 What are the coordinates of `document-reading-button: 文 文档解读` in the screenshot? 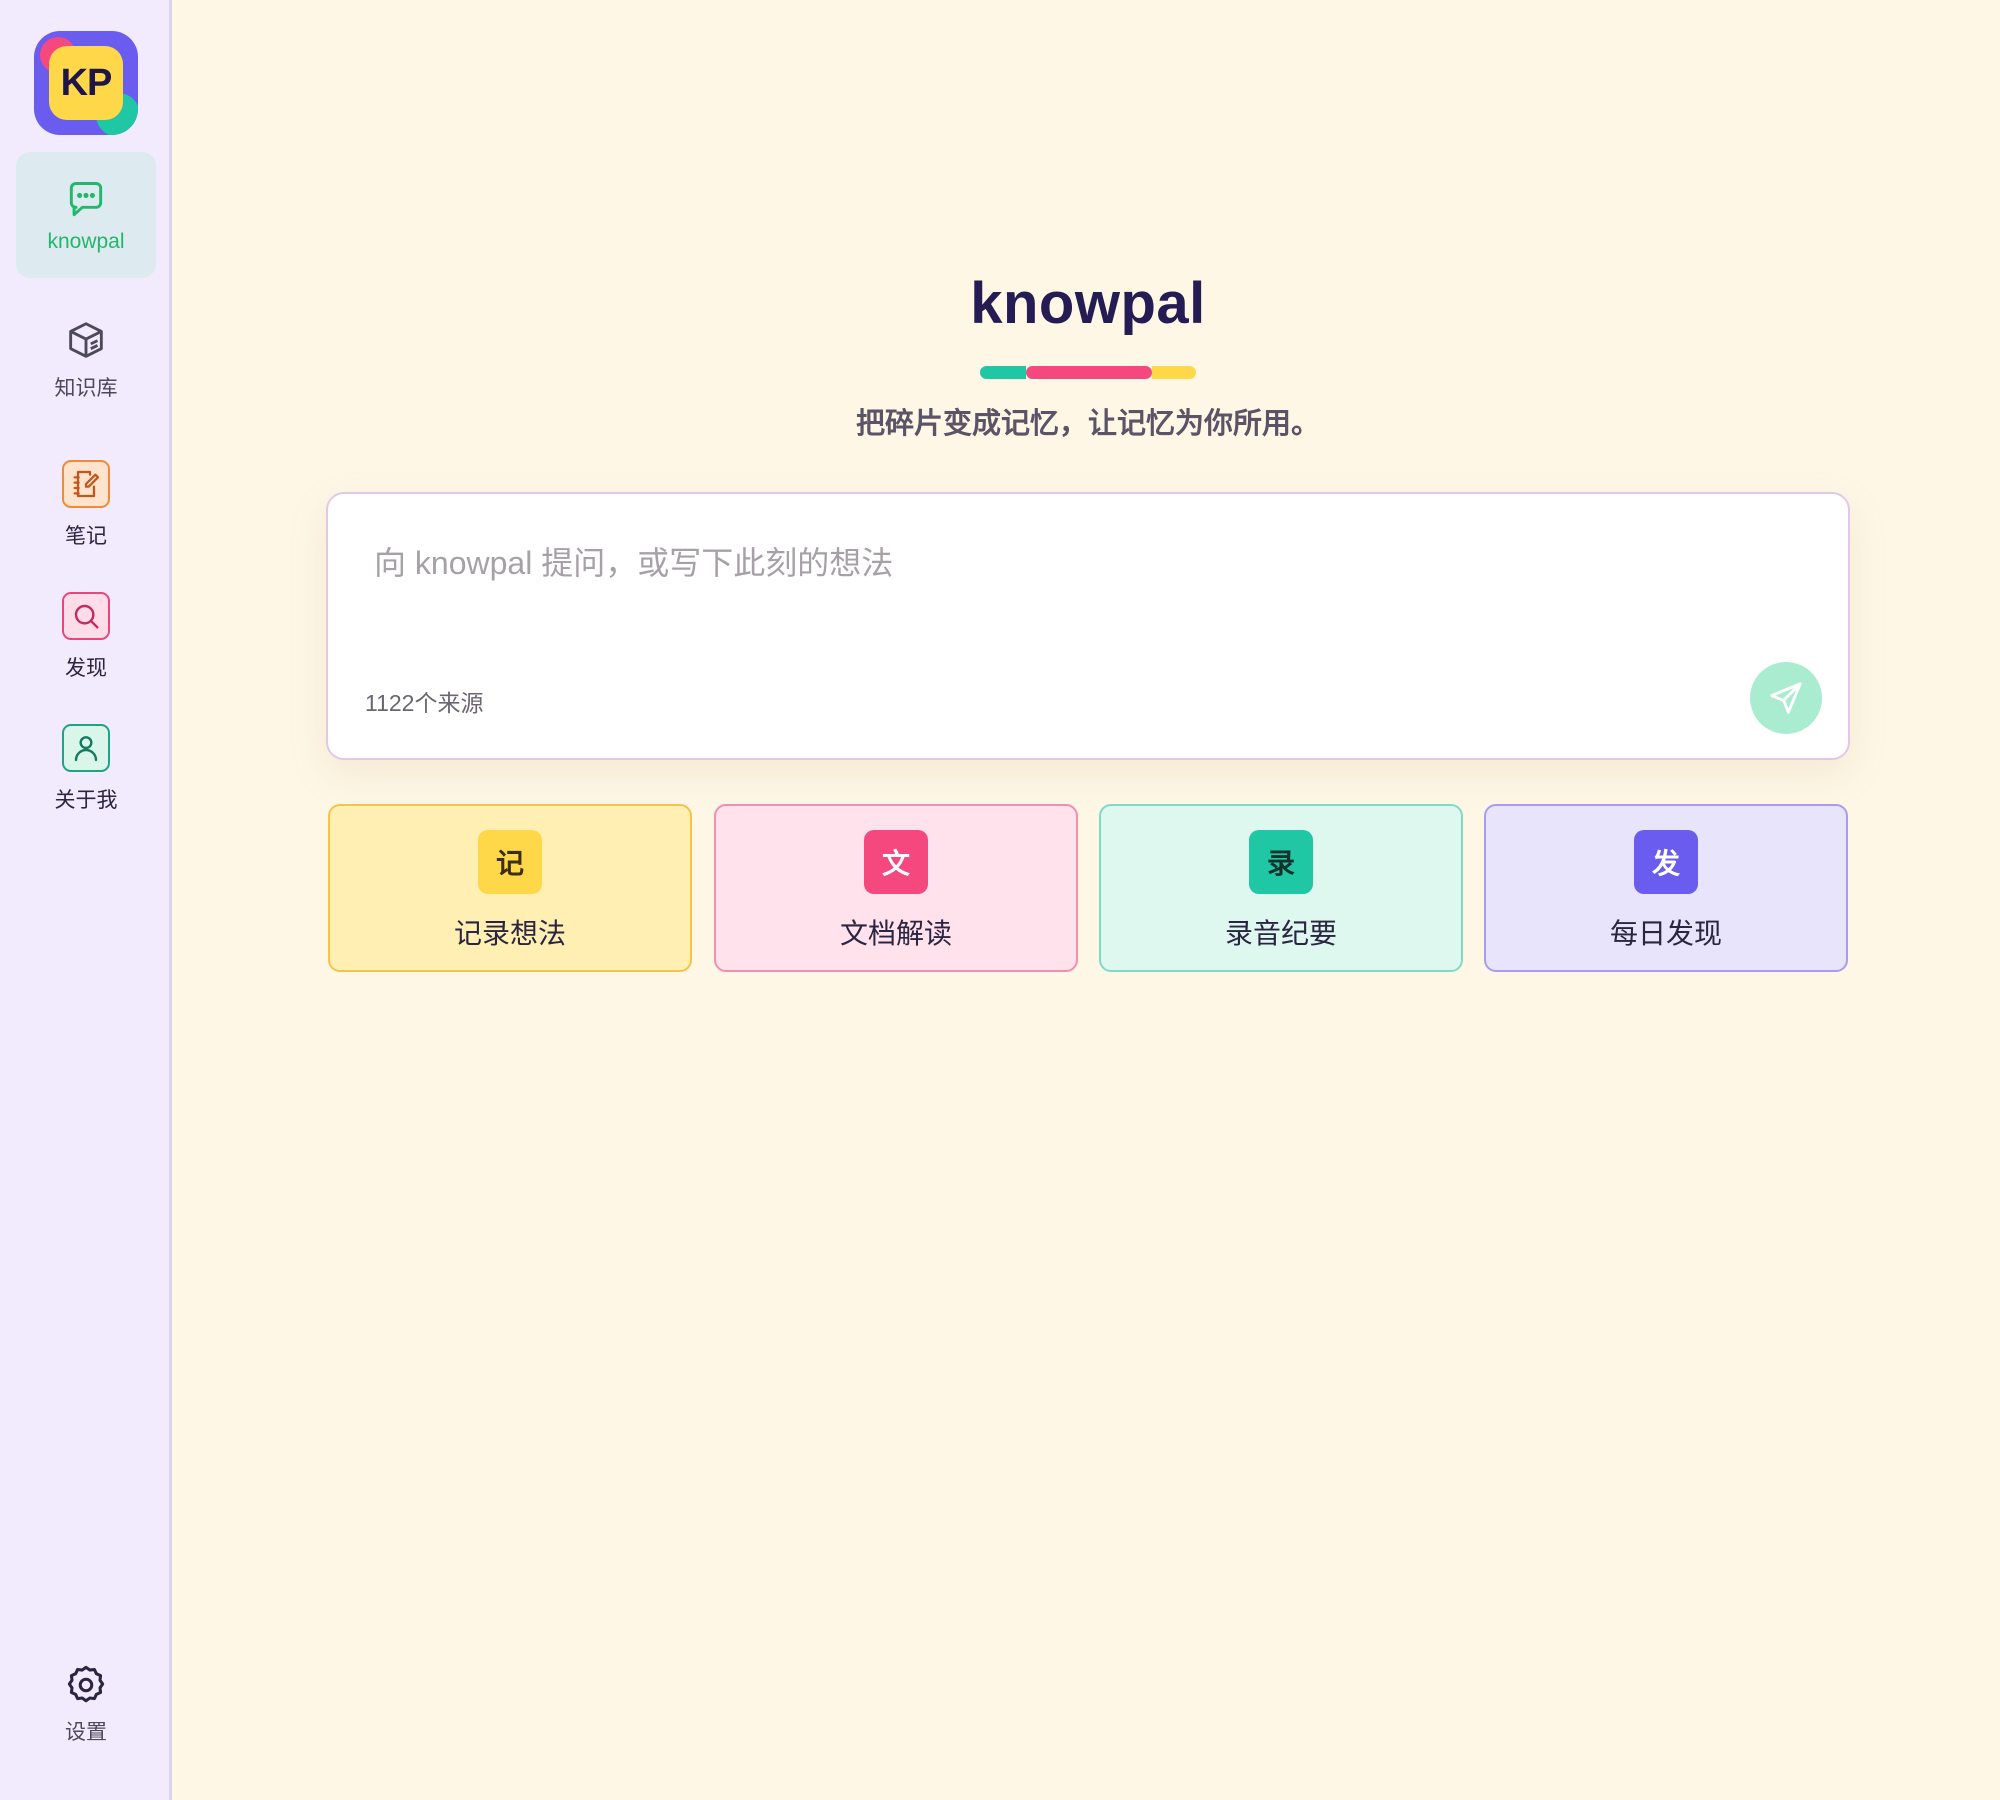 It's located at (896, 888).